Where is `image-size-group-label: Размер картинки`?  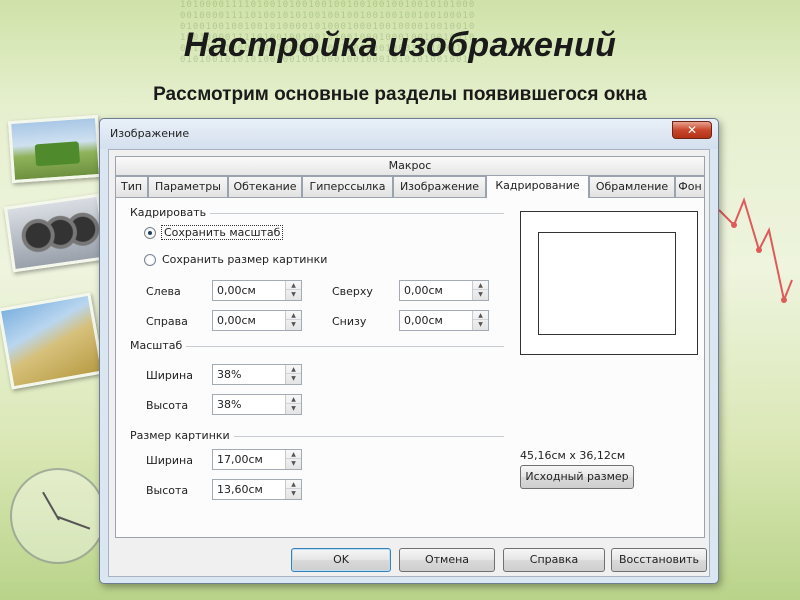 image-size-group-label: Размер картинки is located at coordinates (182, 435).